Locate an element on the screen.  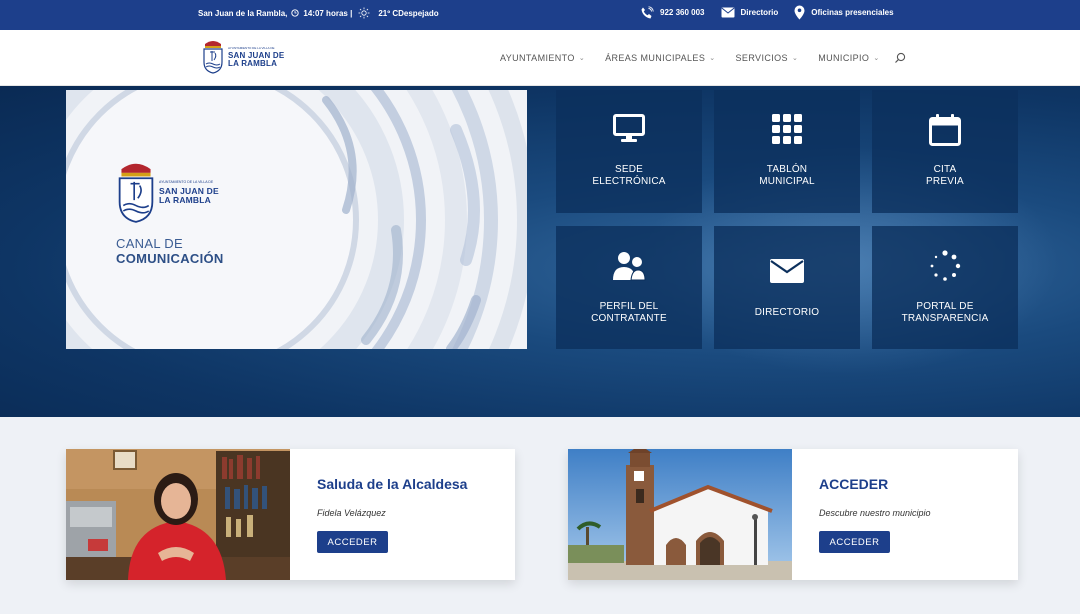
tile-tablon-municipal: TABLÓN MUNICIPAL is located at coordinates (787, 151).